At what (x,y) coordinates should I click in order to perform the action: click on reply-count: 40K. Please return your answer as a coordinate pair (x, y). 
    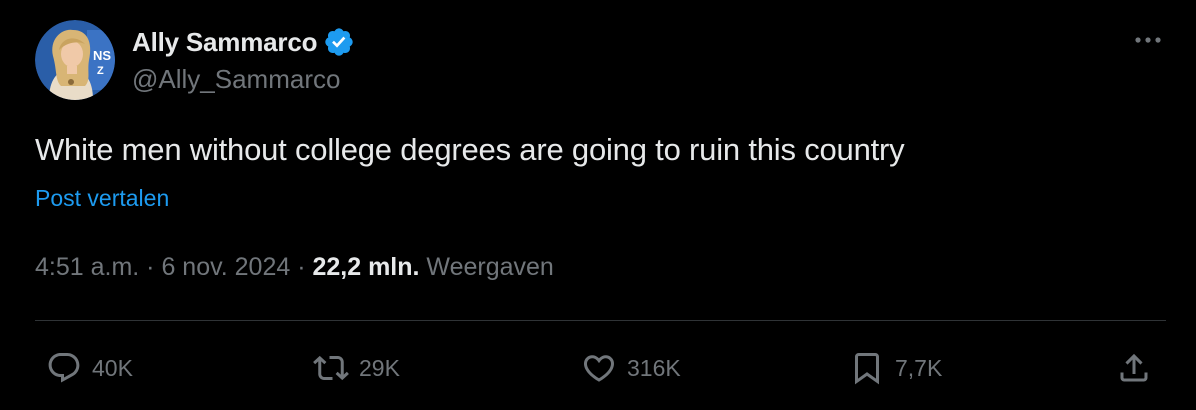
    Looking at the image, I should click on (112, 367).